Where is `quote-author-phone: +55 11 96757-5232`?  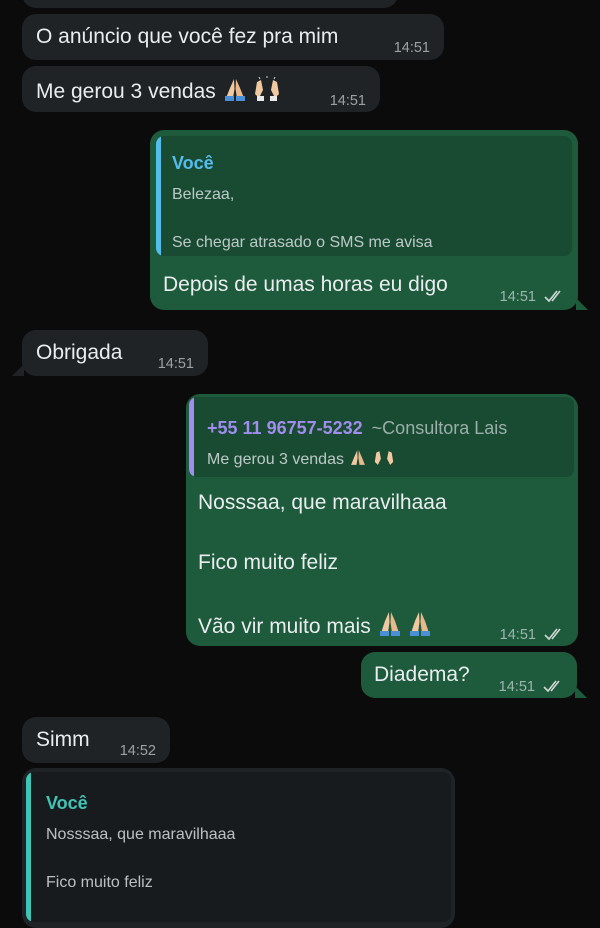 quote-author-phone: +55 11 96757-5232 is located at coordinates (285, 428).